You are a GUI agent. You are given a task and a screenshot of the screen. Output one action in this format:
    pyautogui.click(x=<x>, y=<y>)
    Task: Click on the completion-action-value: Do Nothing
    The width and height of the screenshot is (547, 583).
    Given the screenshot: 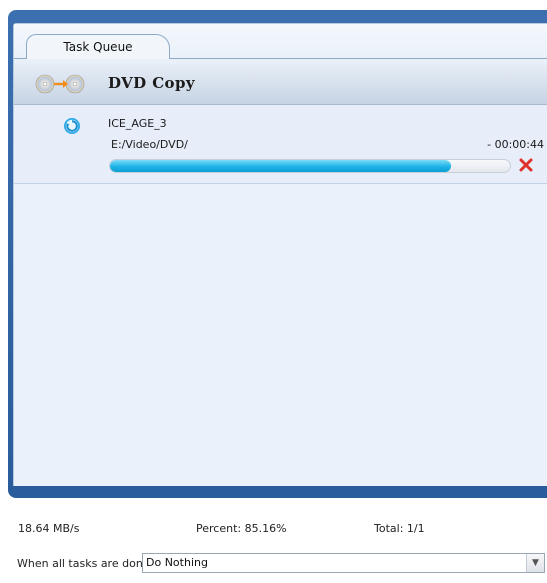 What is the action you would take?
    pyautogui.click(x=177, y=562)
    